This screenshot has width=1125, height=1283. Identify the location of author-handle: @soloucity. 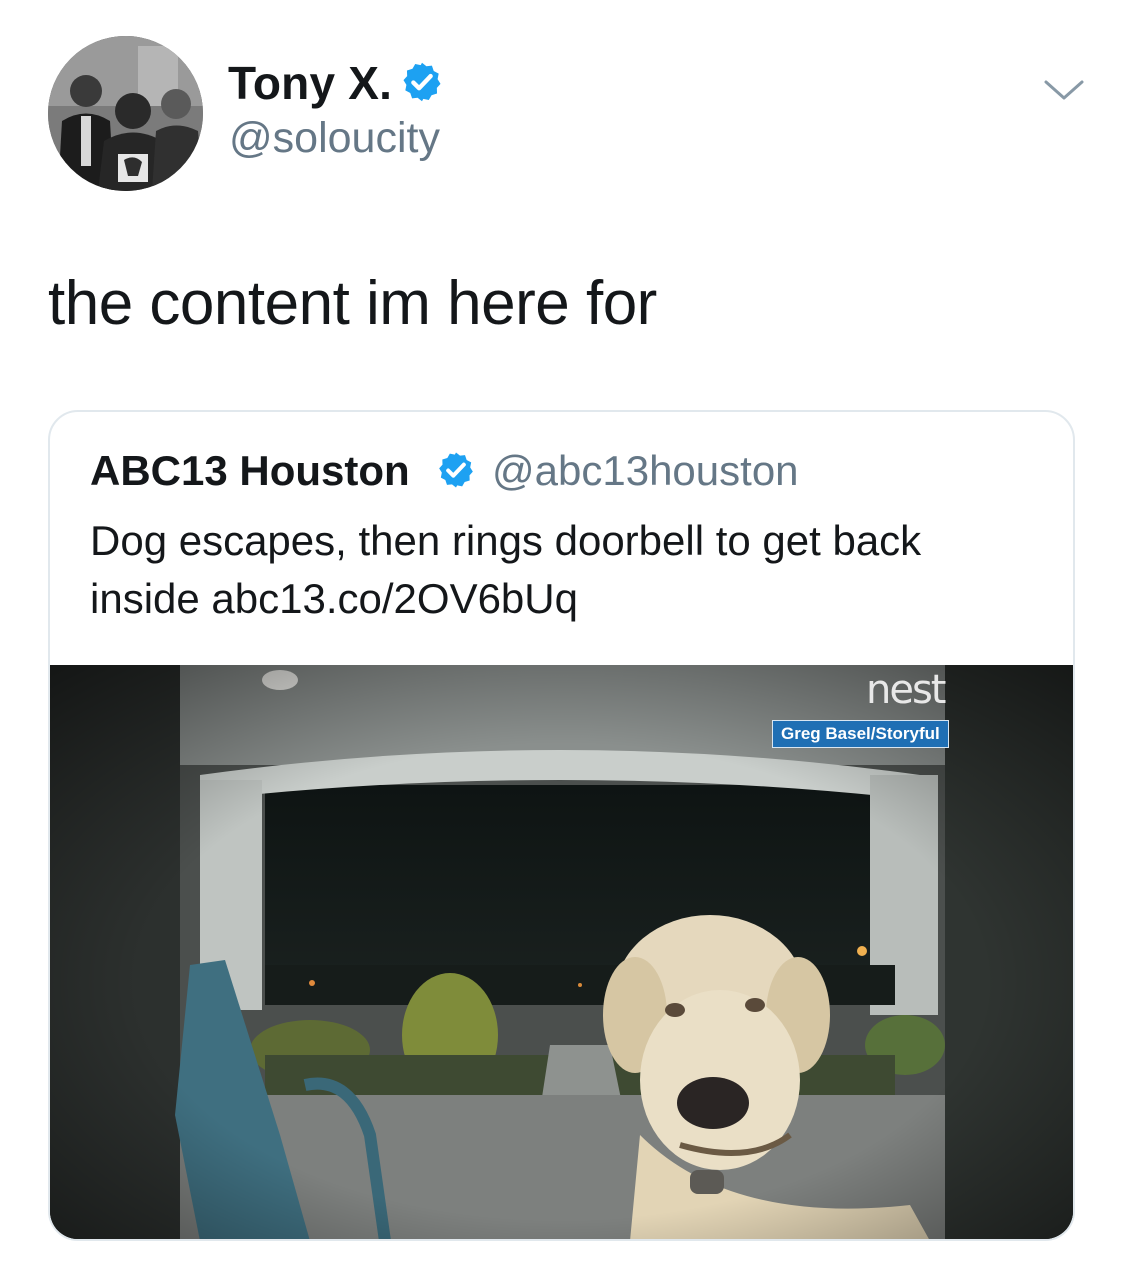
(334, 138).